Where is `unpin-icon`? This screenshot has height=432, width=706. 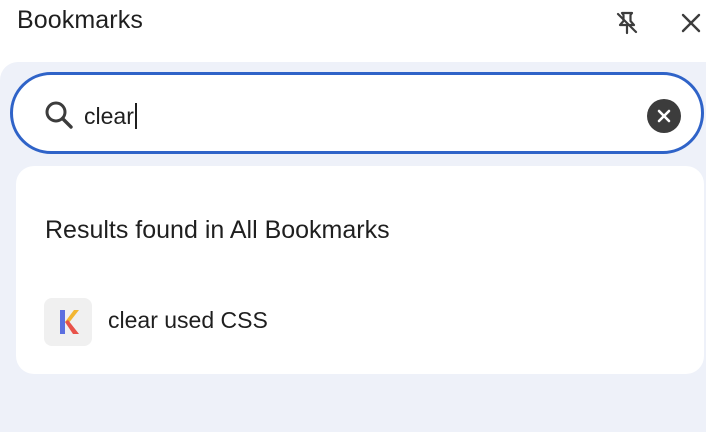 unpin-icon is located at coordinates (627, 23).